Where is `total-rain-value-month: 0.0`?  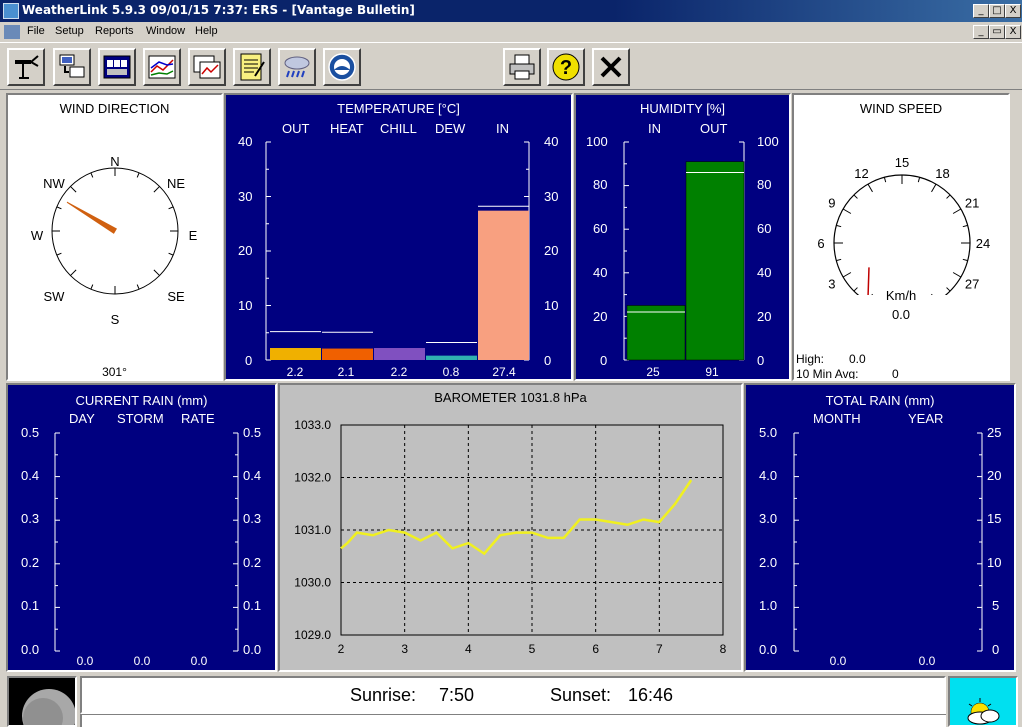 total-rain-value-month: 0.0 is located at coordinates (838, 661).